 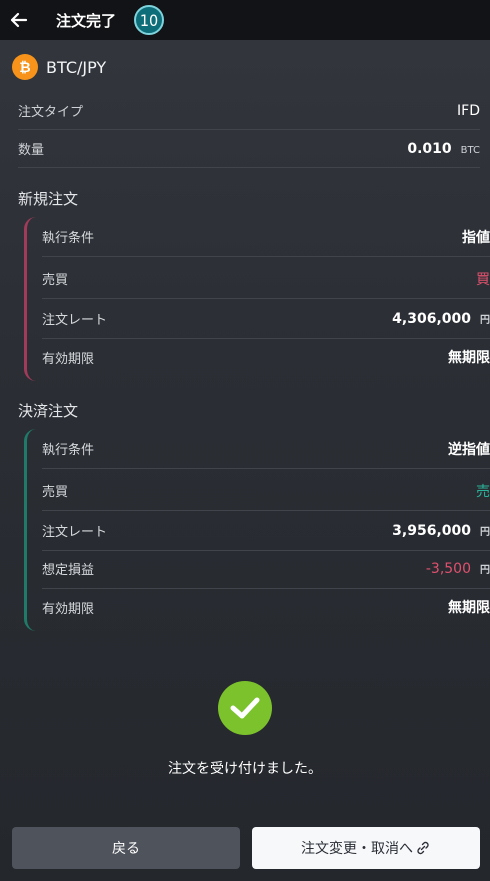 I want to click on new-order-accent-bar, so click(x=30, y=299).